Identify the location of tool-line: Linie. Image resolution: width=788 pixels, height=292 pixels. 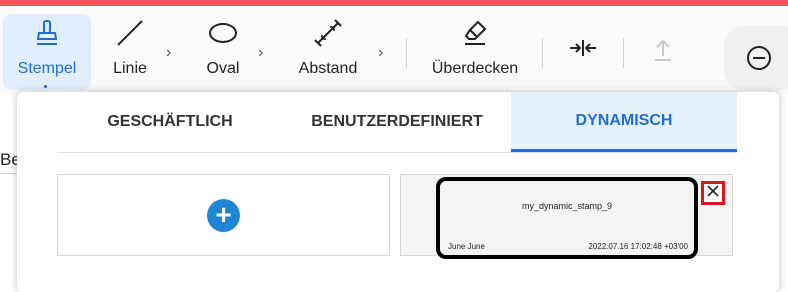
(130, 52).